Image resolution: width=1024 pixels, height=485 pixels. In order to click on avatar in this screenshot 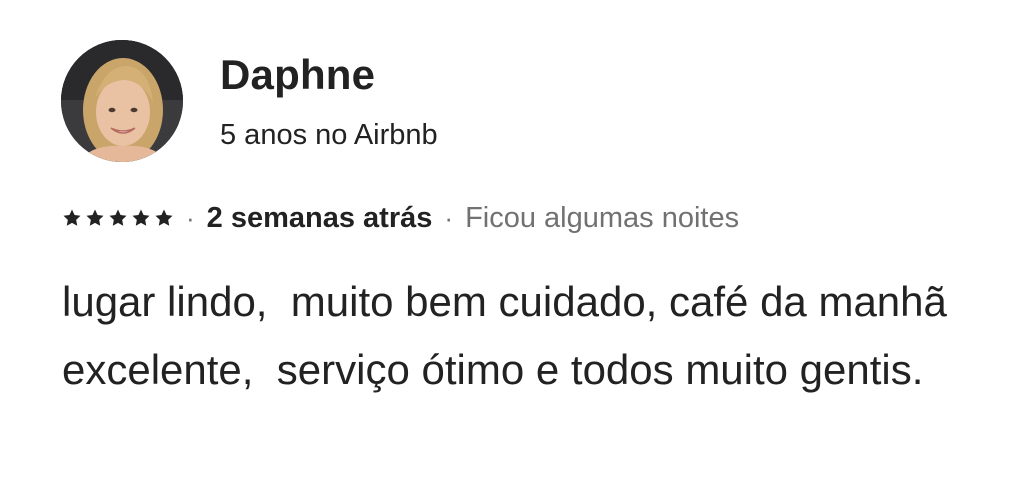, I will do `click(122, 101)`.